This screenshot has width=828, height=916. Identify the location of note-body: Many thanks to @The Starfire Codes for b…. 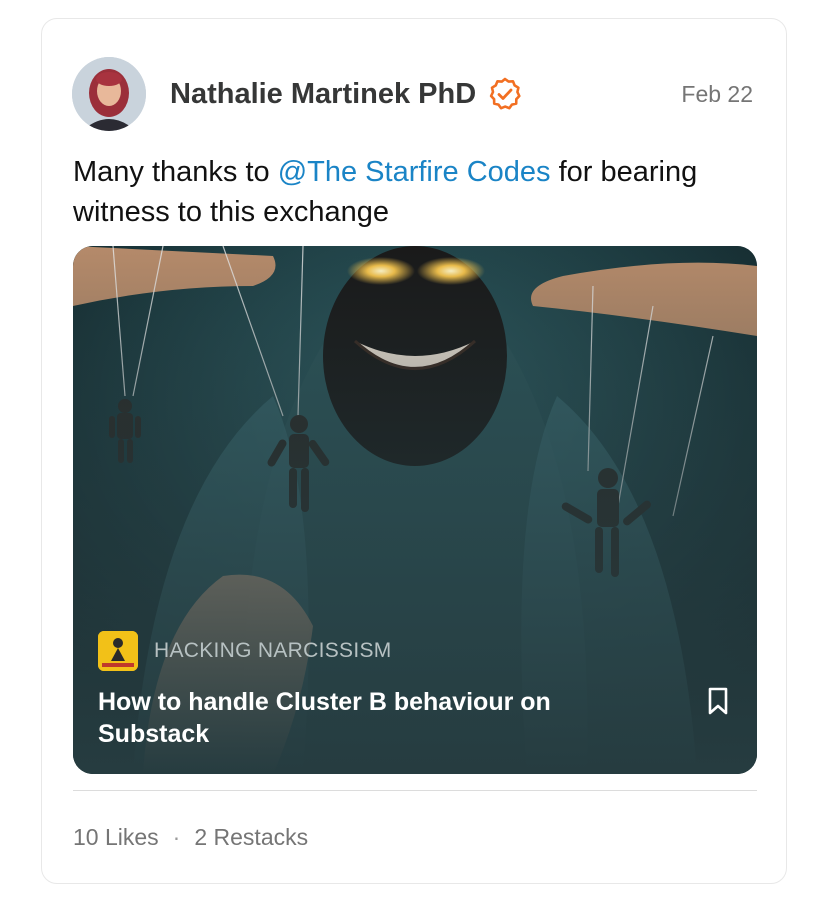
(413, 192).